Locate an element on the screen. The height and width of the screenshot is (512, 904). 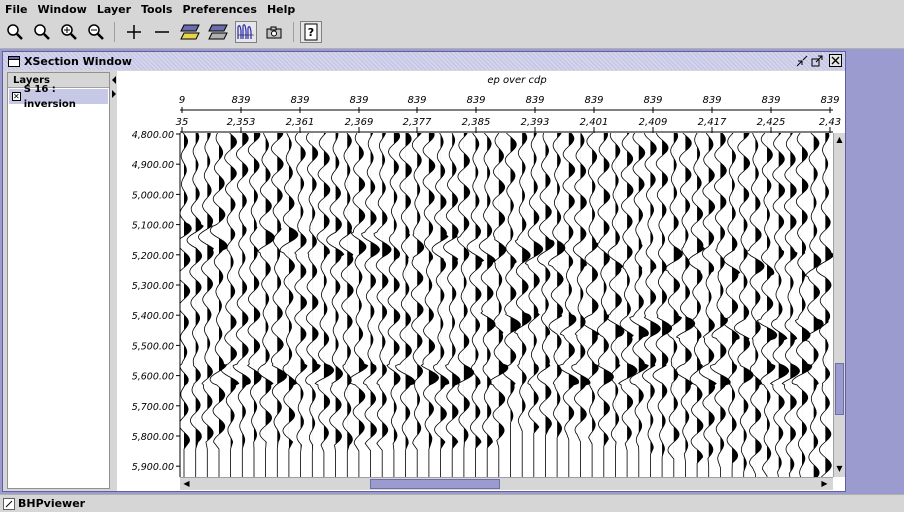
cdp-tick-label: 2,409 is located at coordinates (653, 122).